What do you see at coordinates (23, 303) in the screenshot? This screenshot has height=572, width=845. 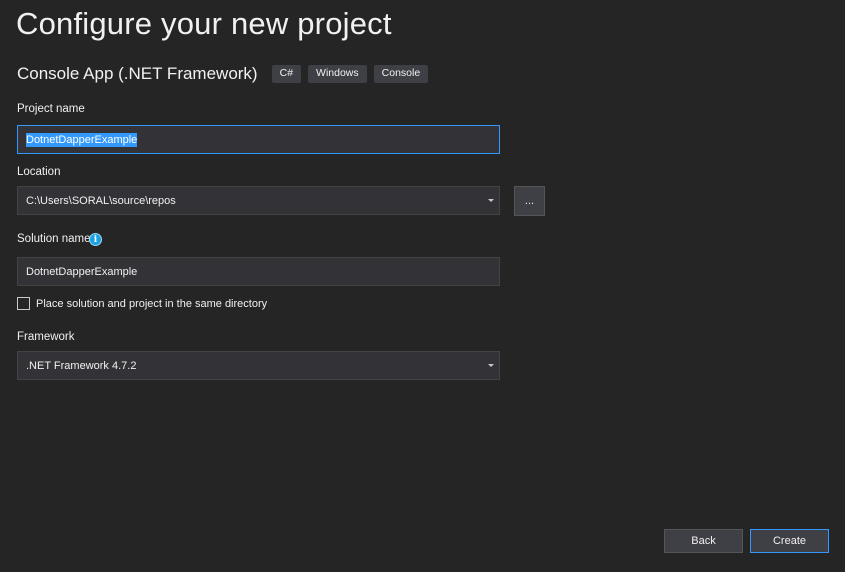 I see `same-directory-checkbox` at bounding box center [23, 303].